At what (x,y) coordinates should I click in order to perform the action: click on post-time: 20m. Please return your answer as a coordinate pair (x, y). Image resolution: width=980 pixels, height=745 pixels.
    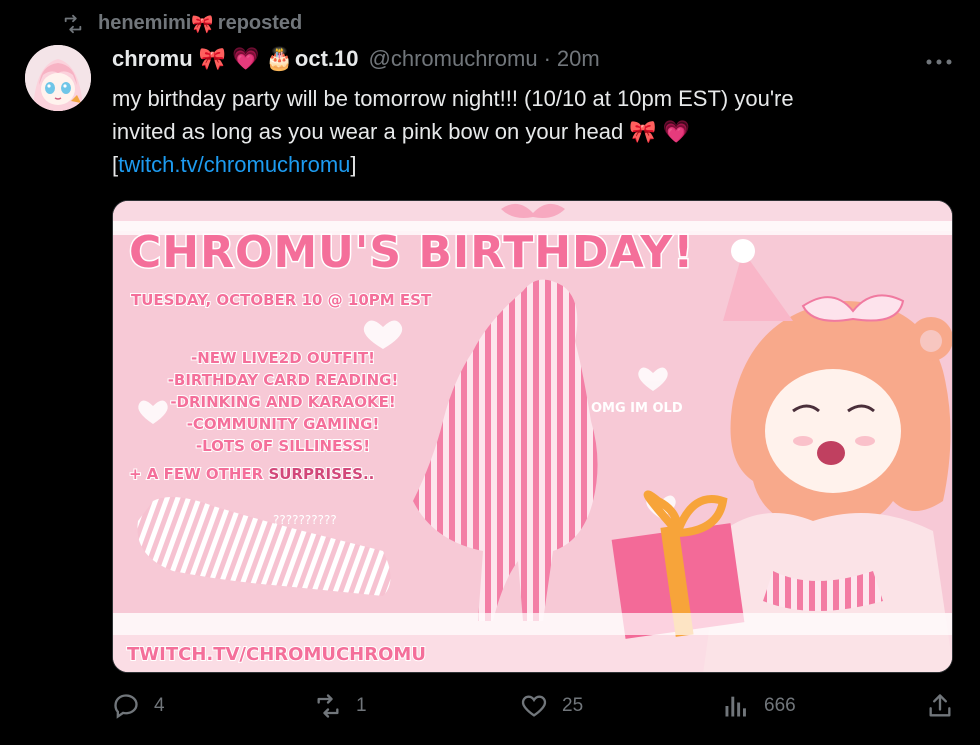
    Looking at the image, I should click on (578, 59).